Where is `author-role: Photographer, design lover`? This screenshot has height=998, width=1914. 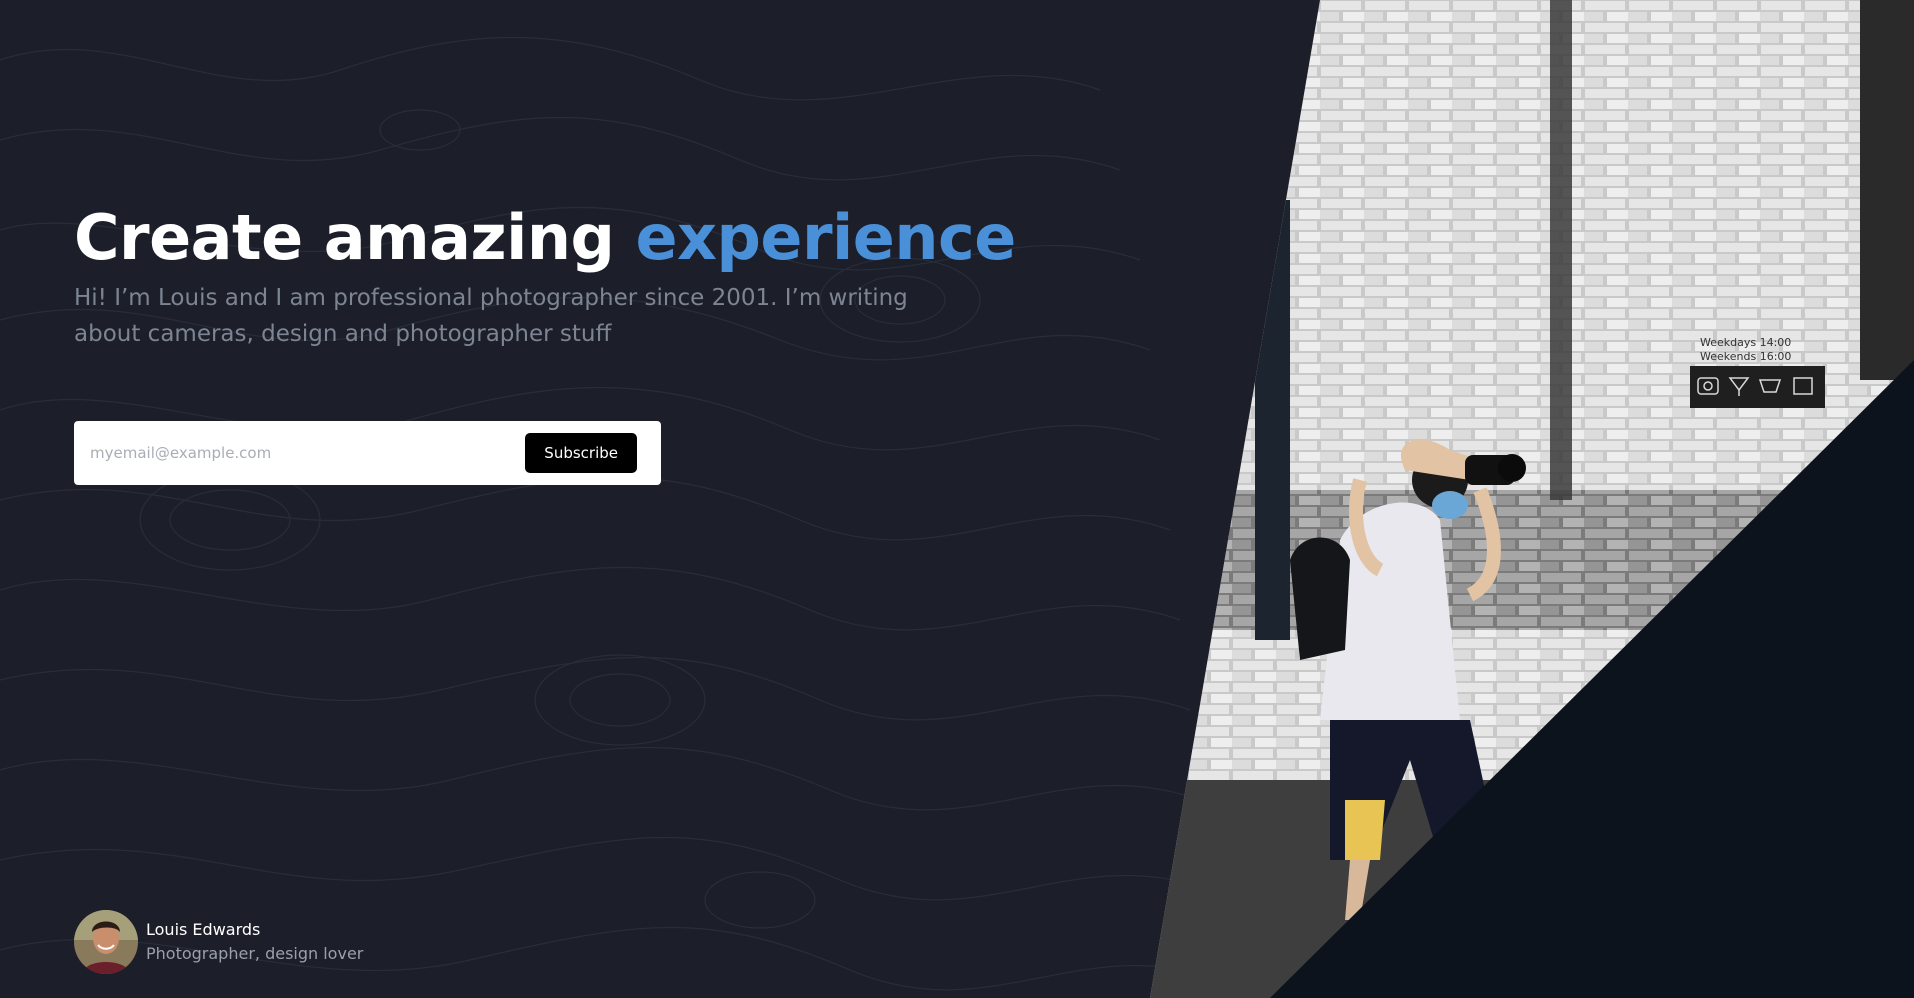
author-role: Photographer, design lover is located at coordinates (255, 953).